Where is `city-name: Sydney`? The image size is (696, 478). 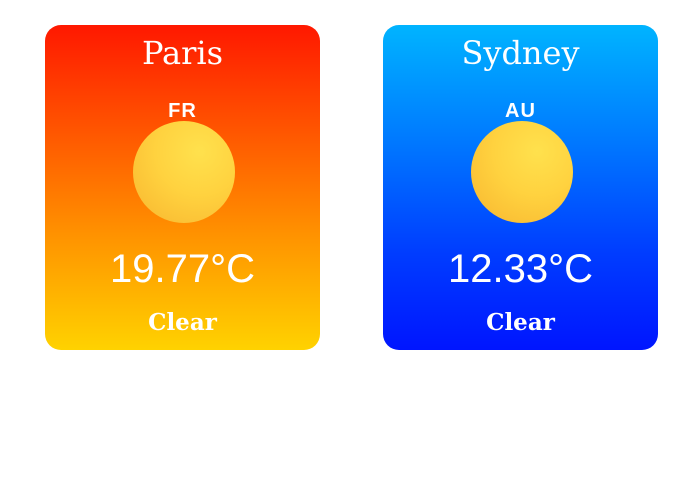
city-name: Sydney is located at coordinates (520, 53).